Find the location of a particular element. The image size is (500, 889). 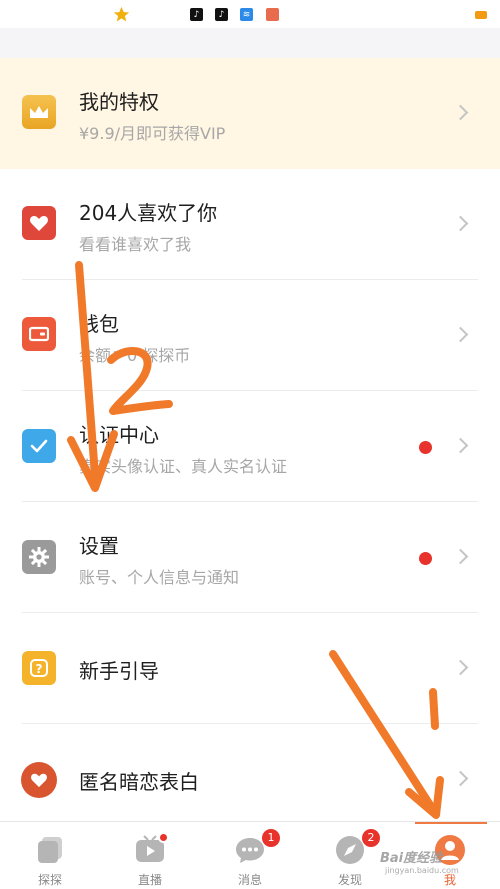

heart-bubble-icon is located at coordinates (39, 780).